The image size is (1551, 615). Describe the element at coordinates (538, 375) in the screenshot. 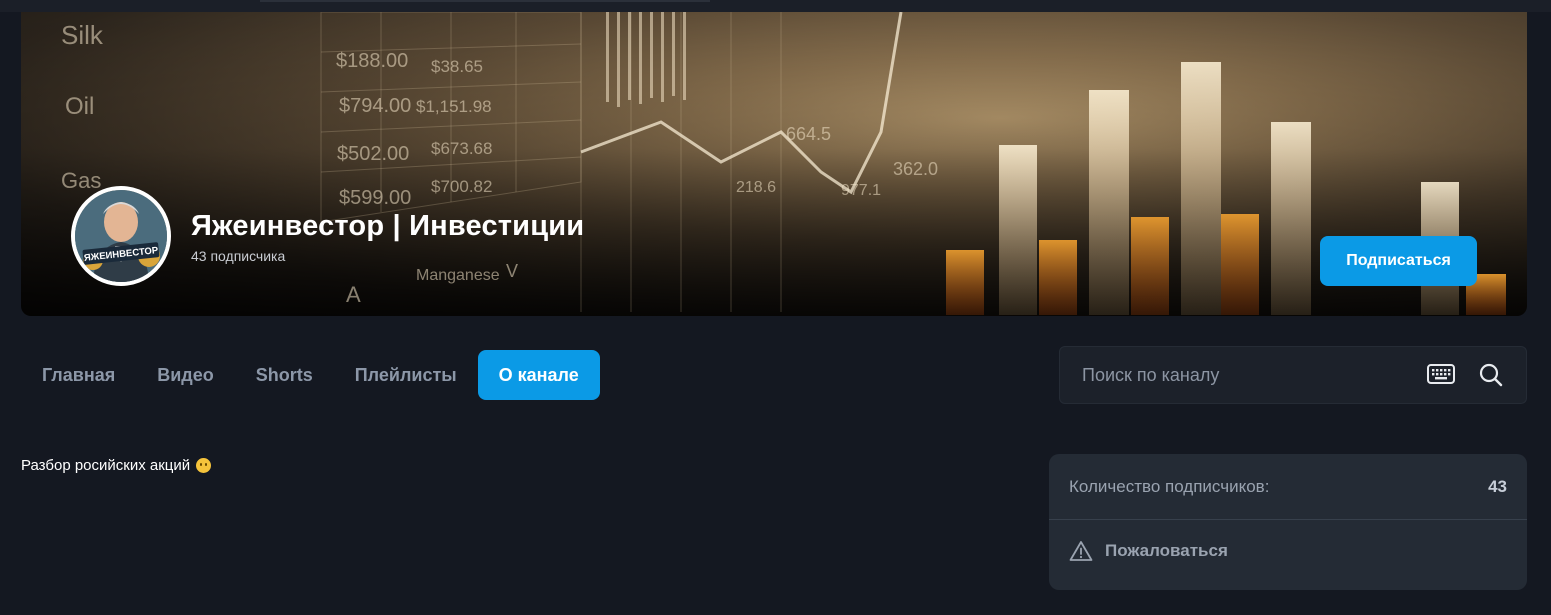

I see `tab-about: О канале` at that location.